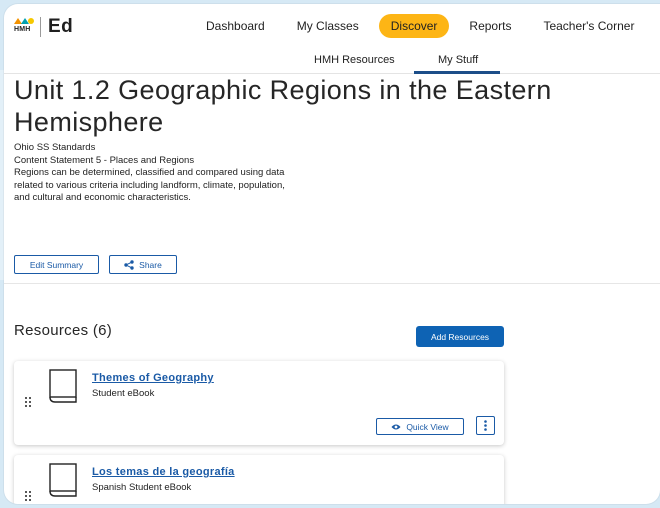 The height and width of the screenshot is (508, 660). I want to click on description-line: Content Statement 5 - Places and Regions, so click(104, 160).